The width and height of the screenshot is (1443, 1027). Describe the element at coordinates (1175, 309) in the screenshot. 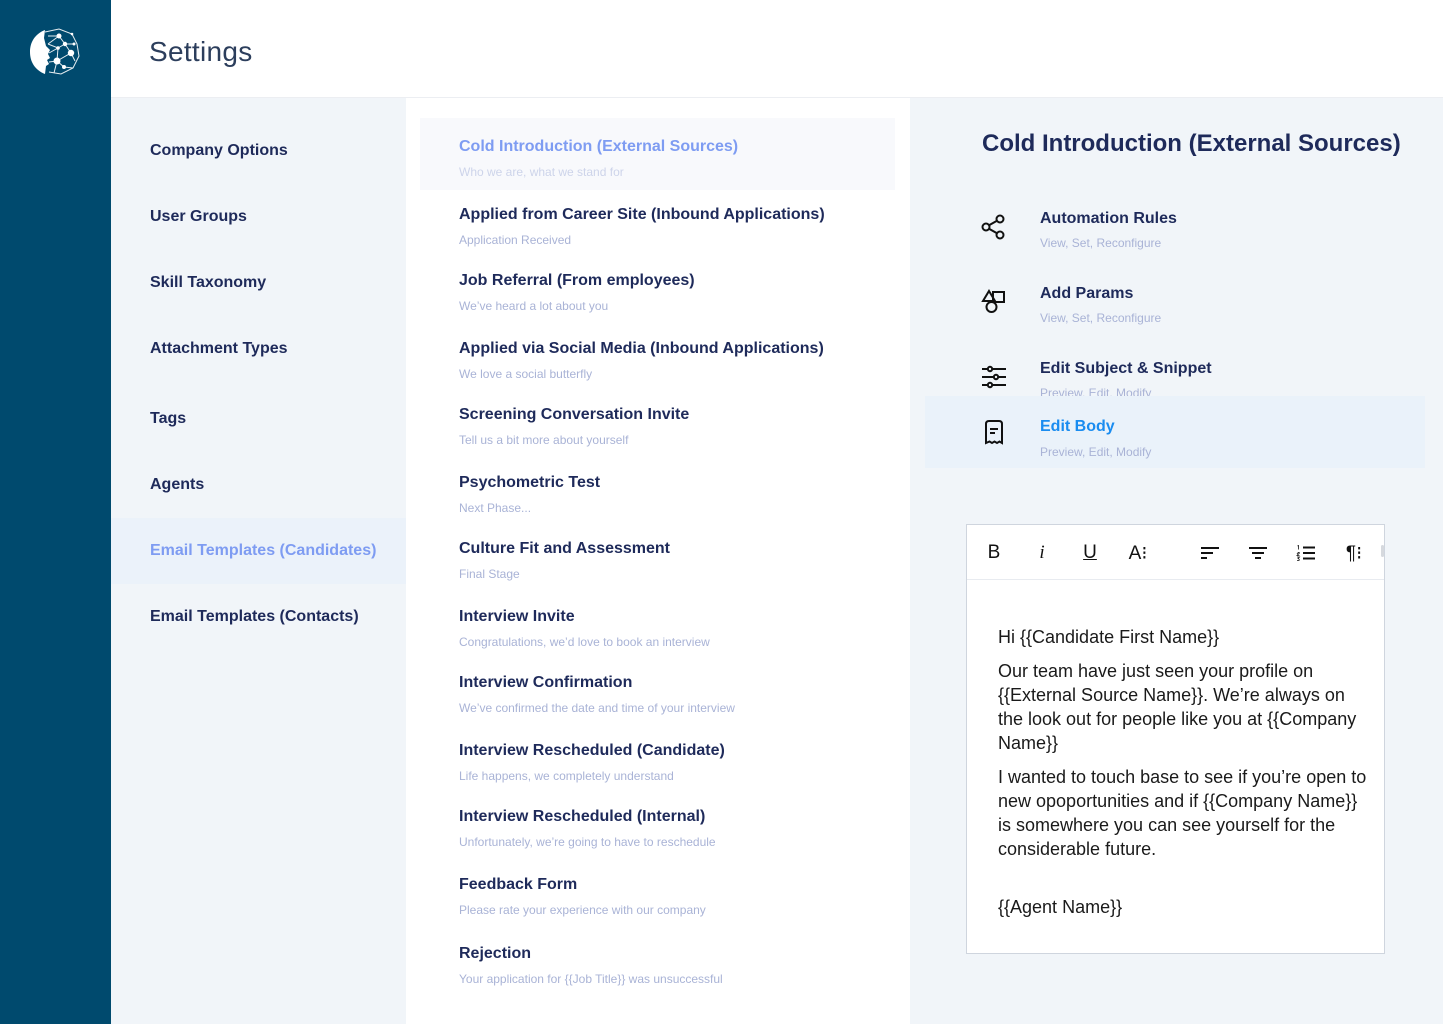

I see `option-add-params: Add Params View, Set, Reconfigure` at that location.